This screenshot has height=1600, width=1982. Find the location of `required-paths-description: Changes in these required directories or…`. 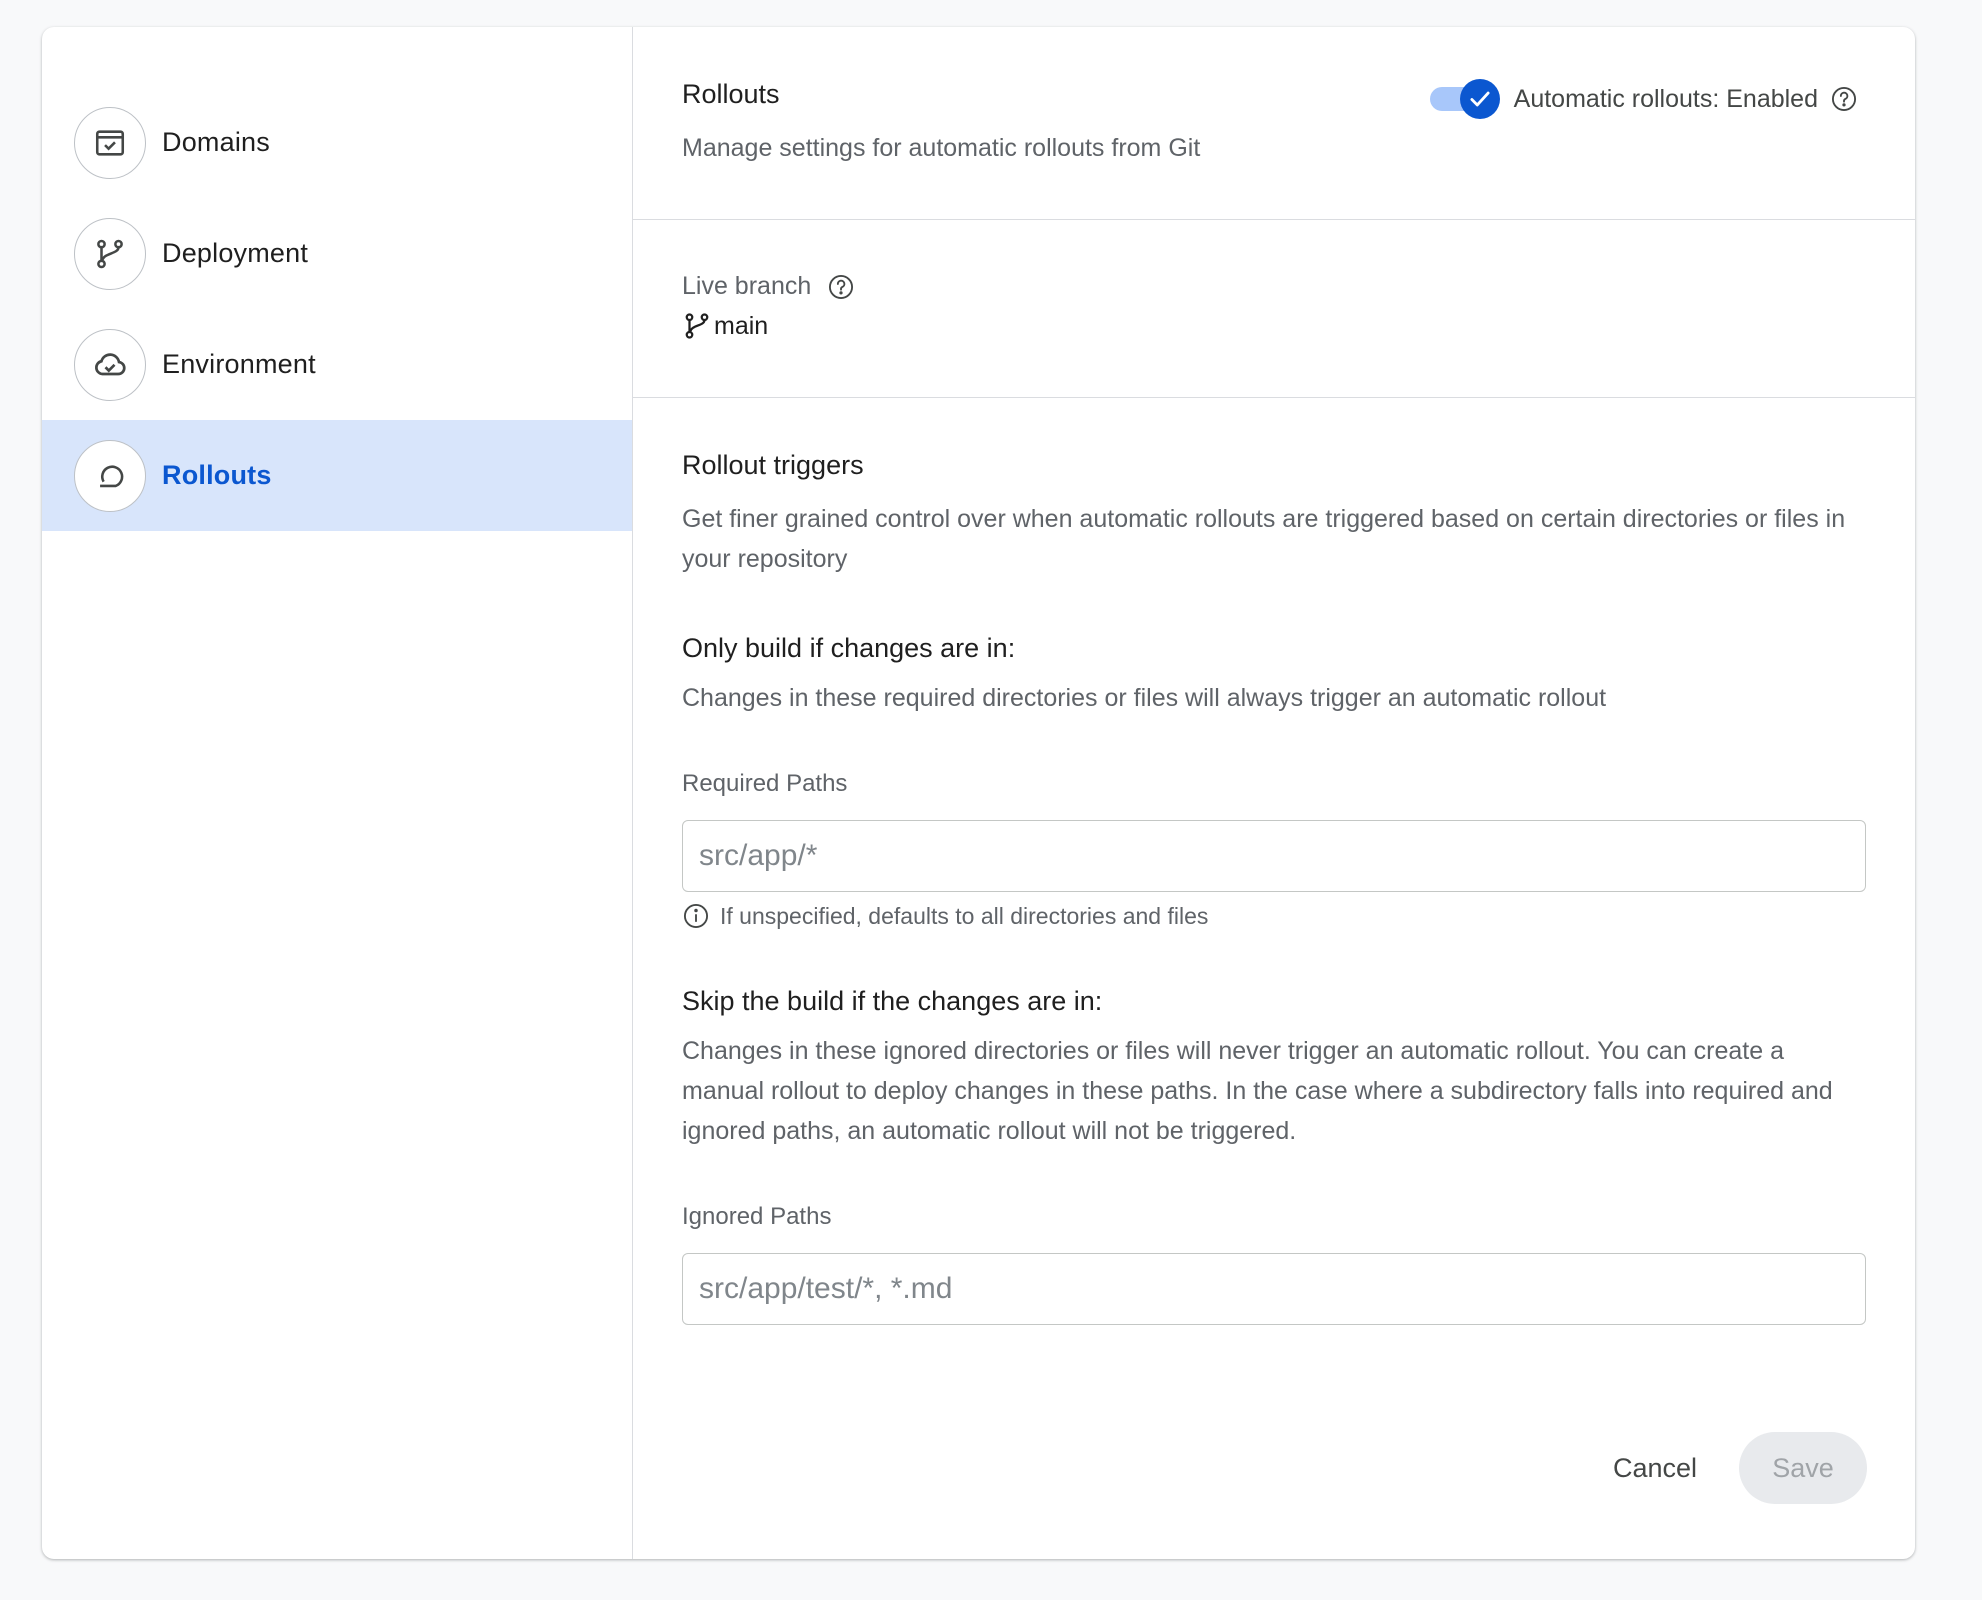

required-paths-description: Changes in these required directories or… is located at coordinates (1144, 698).